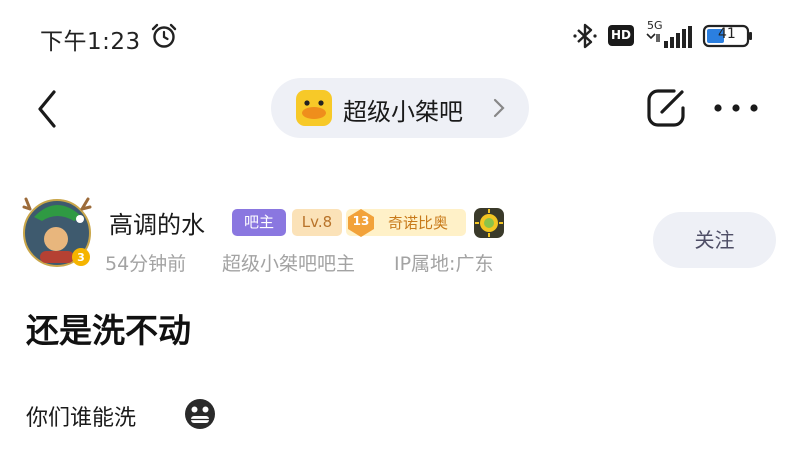 Image resolution: width=800 pixels, height=456 pixels. Describe the element at coordinates (314, 108) in the screenshot. I see `duck-icon` at that location.